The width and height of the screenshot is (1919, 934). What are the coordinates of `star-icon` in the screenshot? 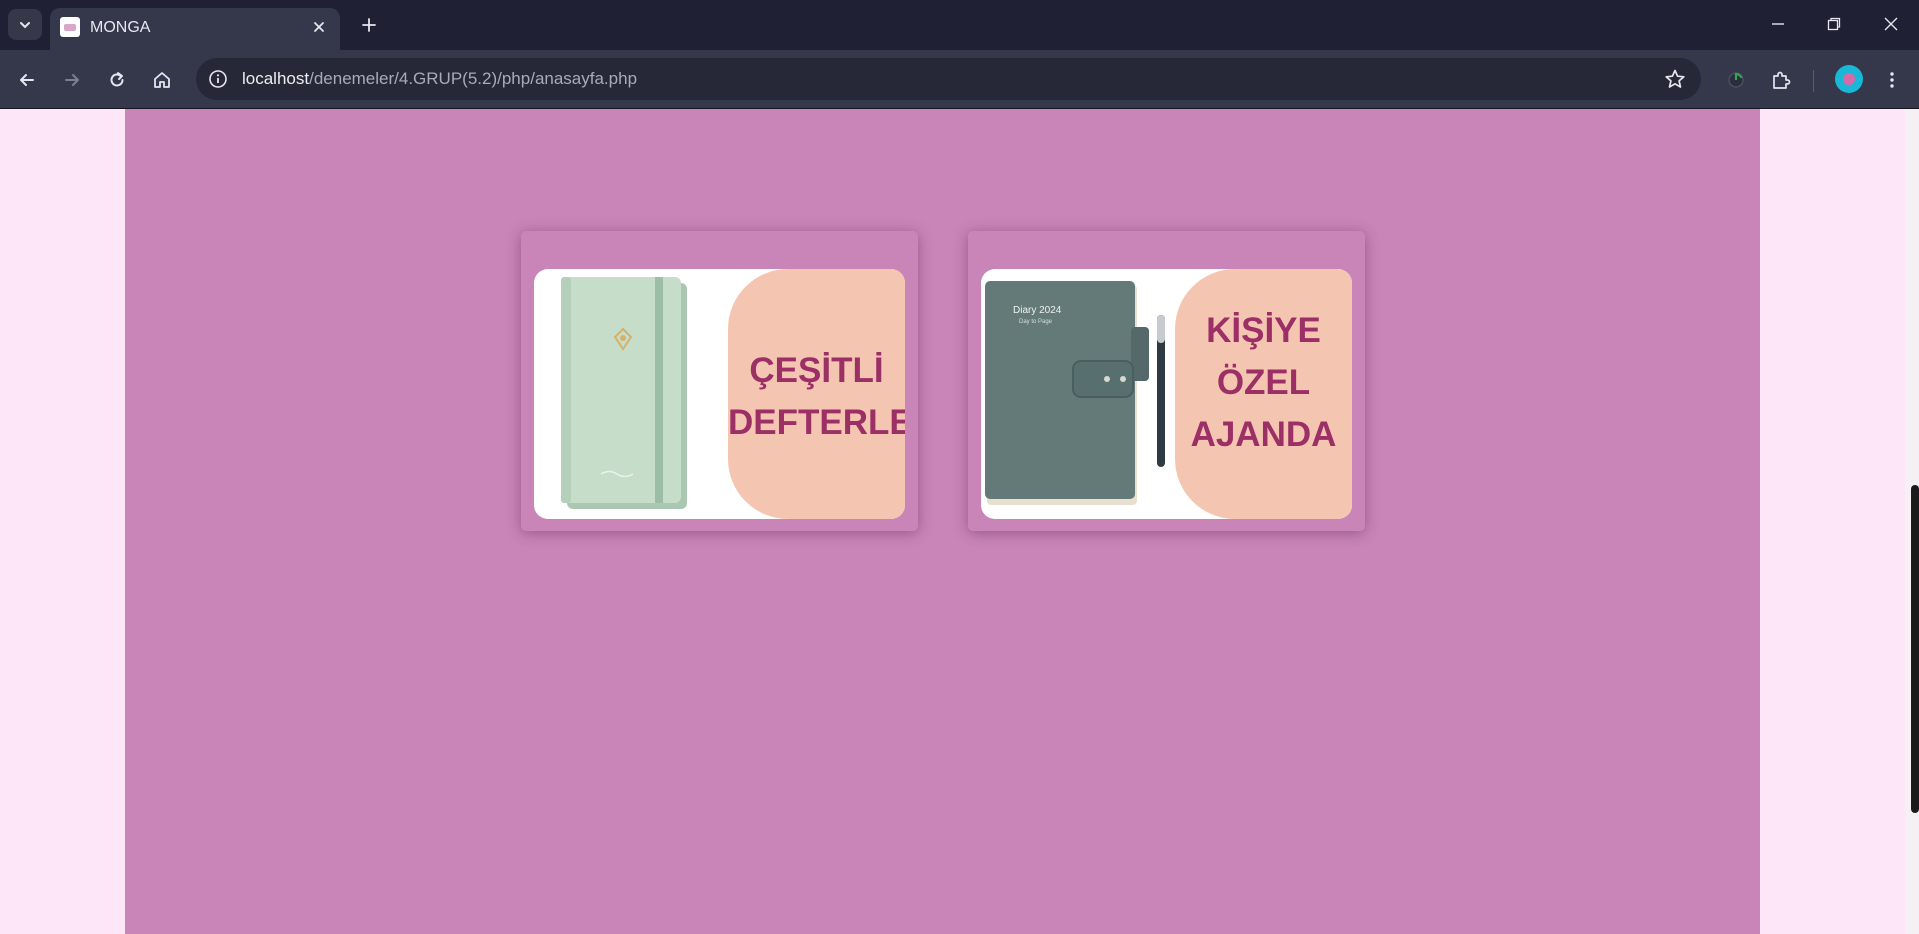 It's located at (1675, 78).